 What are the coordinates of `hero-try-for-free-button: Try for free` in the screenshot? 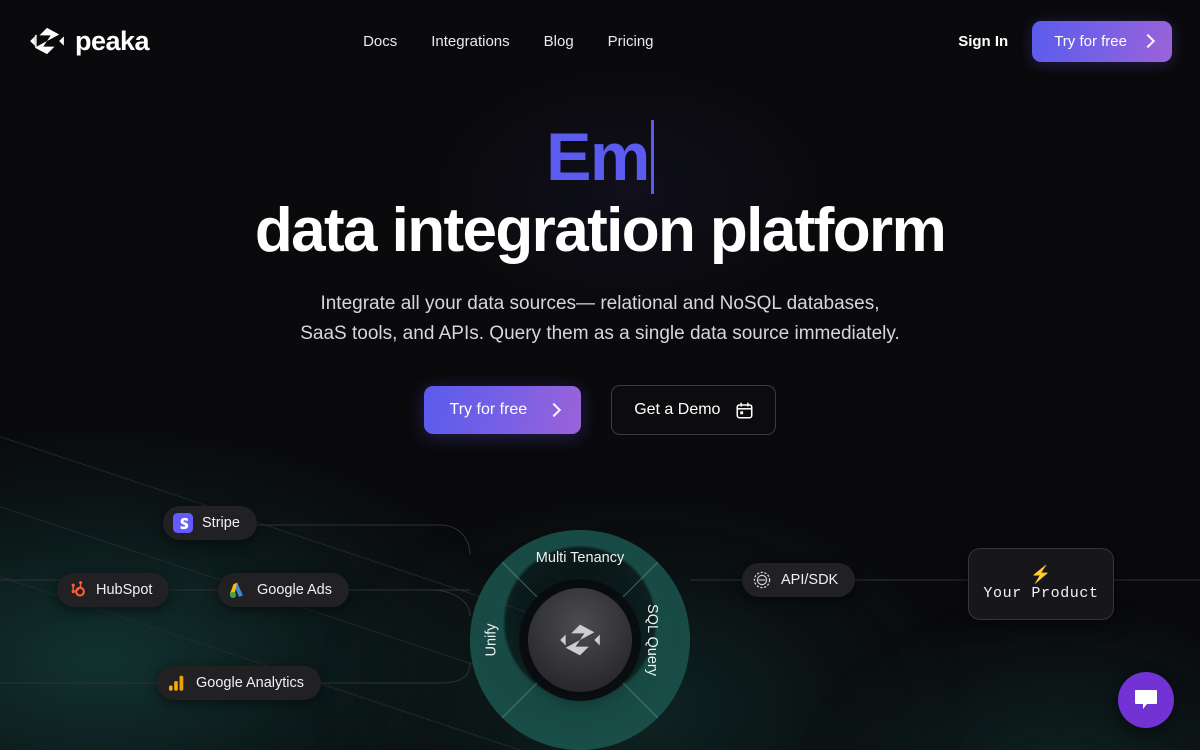 It's located at (502, 410).